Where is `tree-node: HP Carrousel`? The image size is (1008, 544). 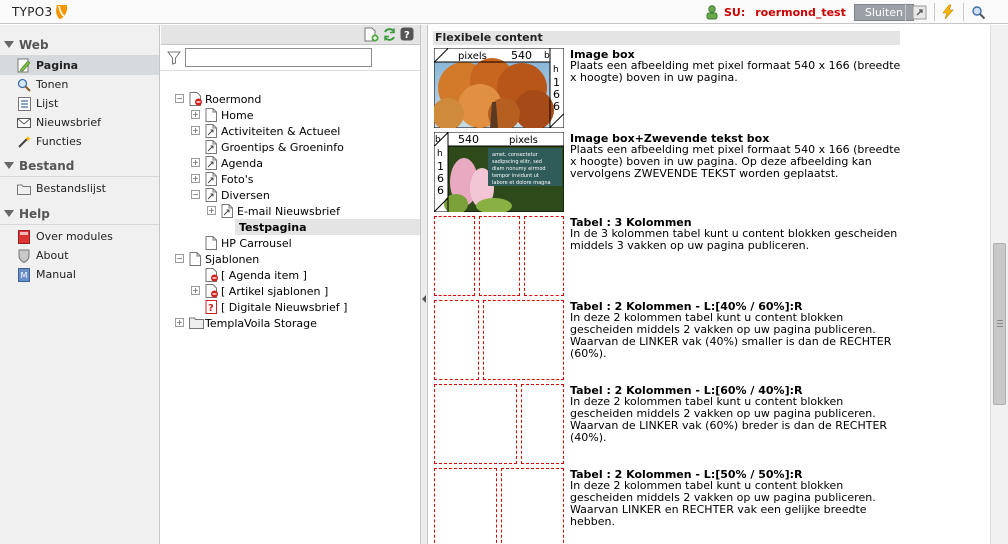
tree-node: HP Carrousel is located at coordinates (290, 243).